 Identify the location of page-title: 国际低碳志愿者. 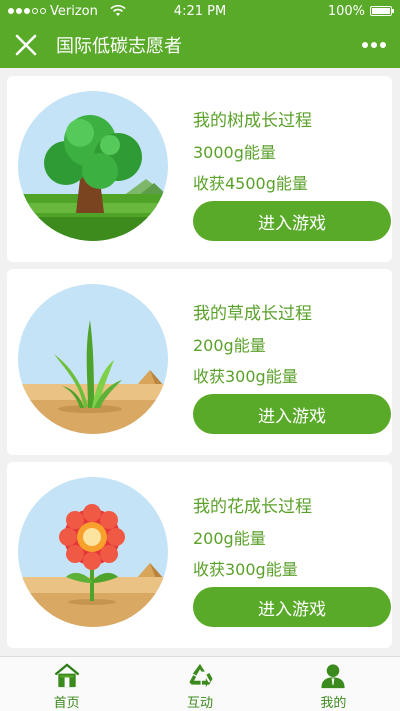
(119, 46).